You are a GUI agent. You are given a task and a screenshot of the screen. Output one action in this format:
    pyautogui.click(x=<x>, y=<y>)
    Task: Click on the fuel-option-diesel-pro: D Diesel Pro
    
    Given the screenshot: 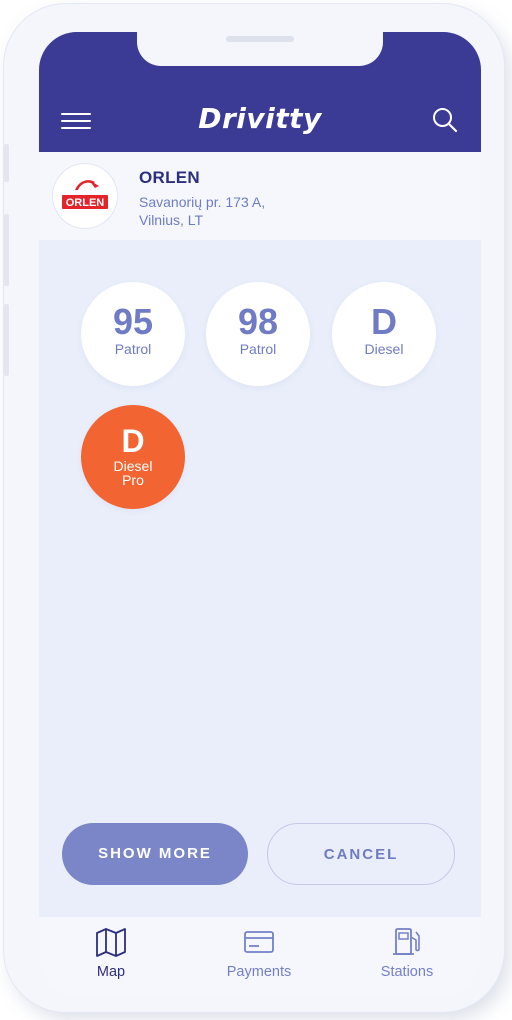 What is the action you would take?
    pyautogui.click(x=133, y=457)
    